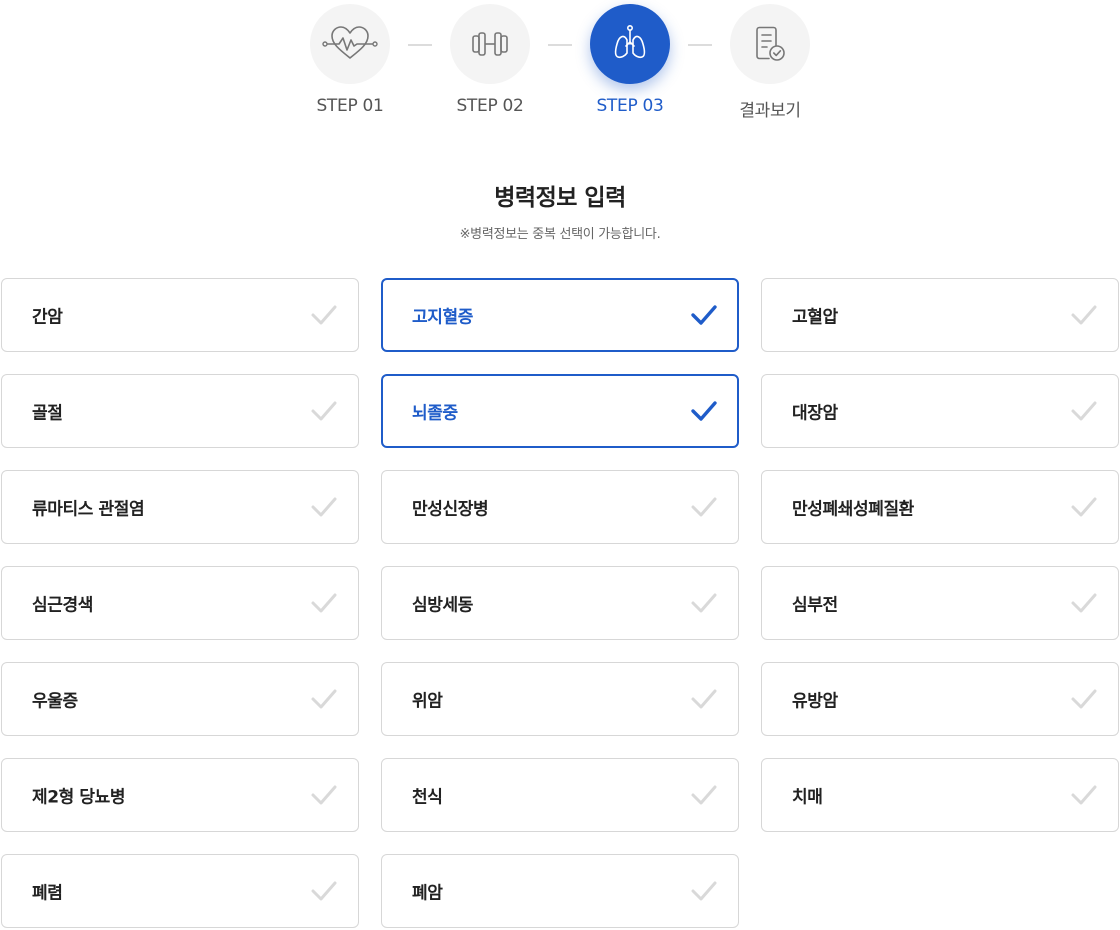 The height and width of the screenshot is (930, 1120). What do you see at coordinates (180, 795) in the screenshot?
I see `condition-option: 제2형 당뇨병` at bounding box center [180, 795].